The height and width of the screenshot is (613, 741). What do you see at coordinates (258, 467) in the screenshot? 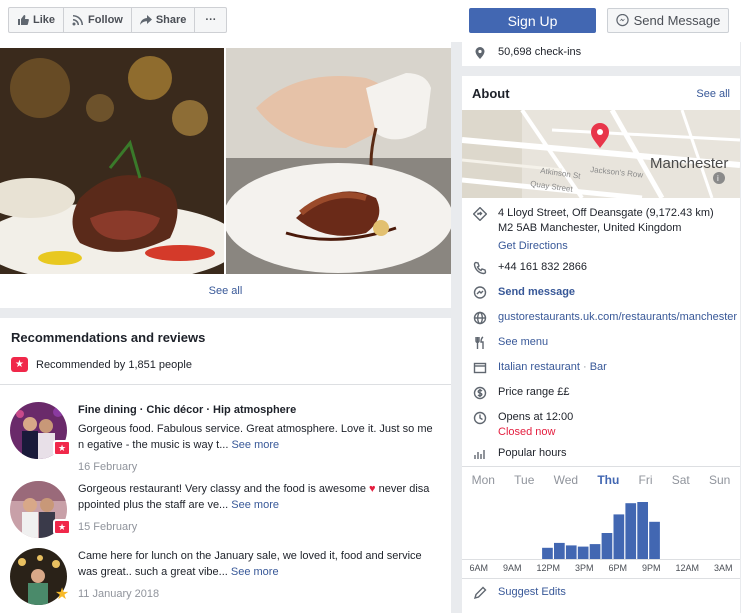
I see `review-date: 16 February` at bounding box center [258, 467].